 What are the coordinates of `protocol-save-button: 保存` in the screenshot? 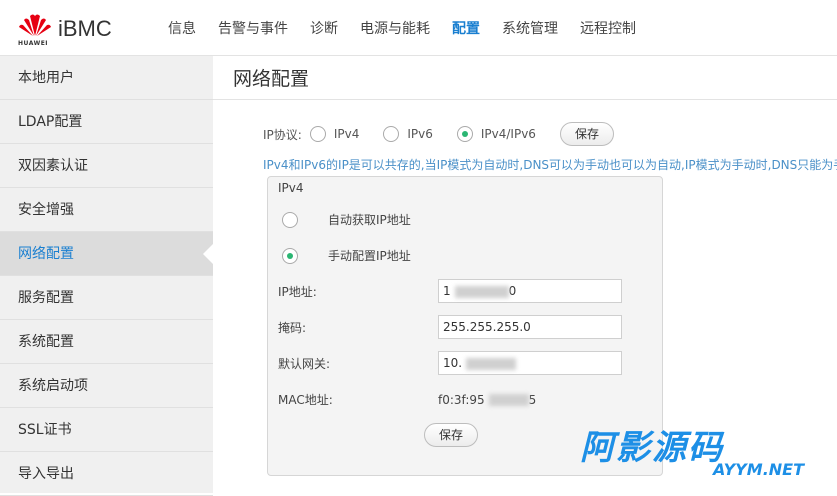 It's located at (586, 134).